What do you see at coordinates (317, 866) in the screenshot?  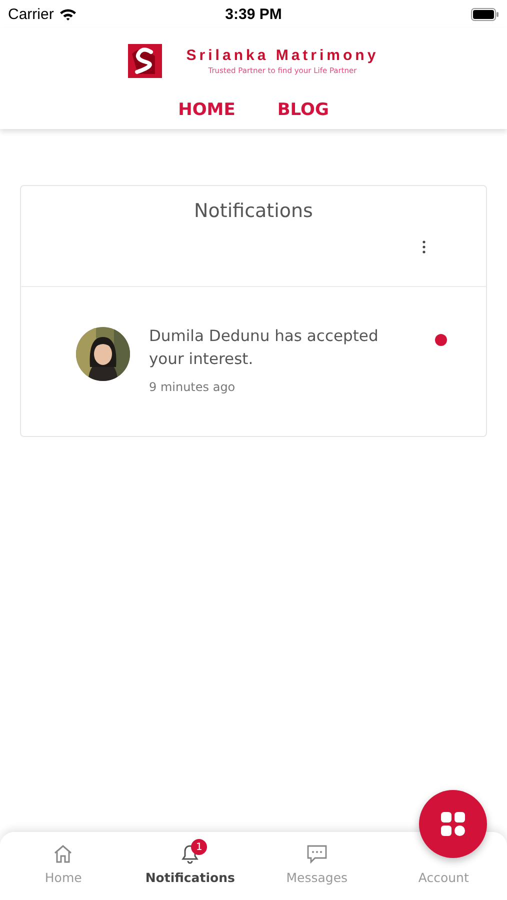 I see `tab-item: Messages` at bounding box center [317, 866].